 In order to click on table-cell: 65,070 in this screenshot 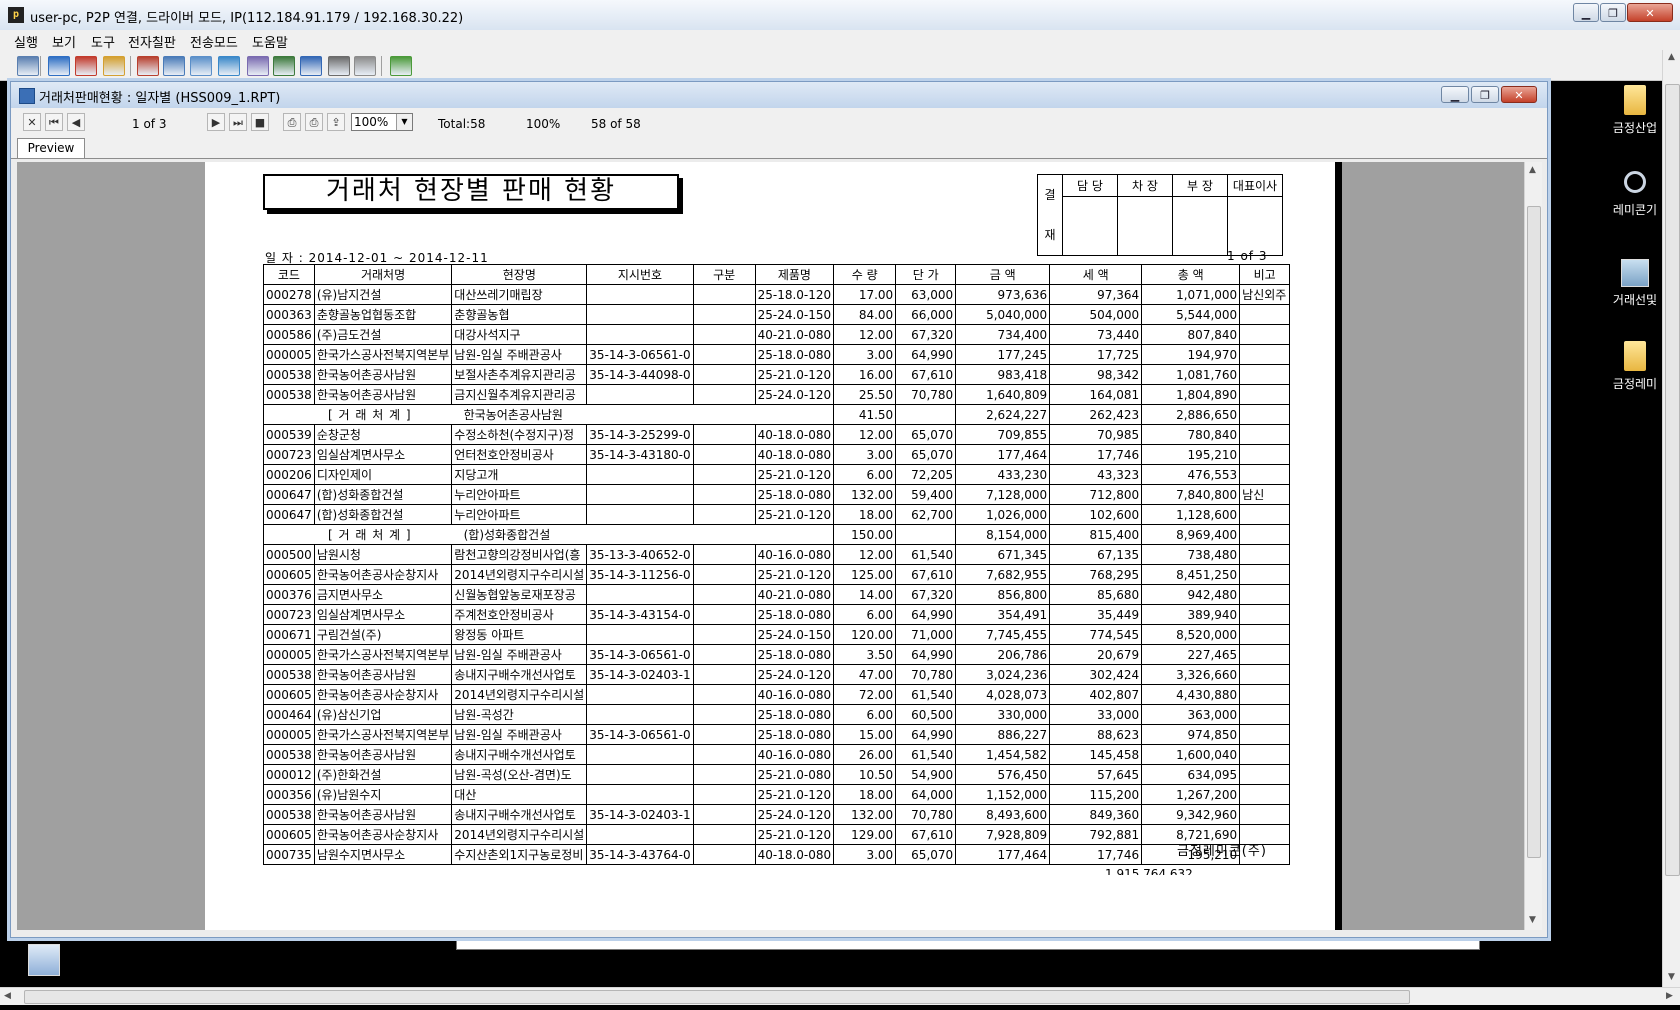, I will do `click(926, 854)`.